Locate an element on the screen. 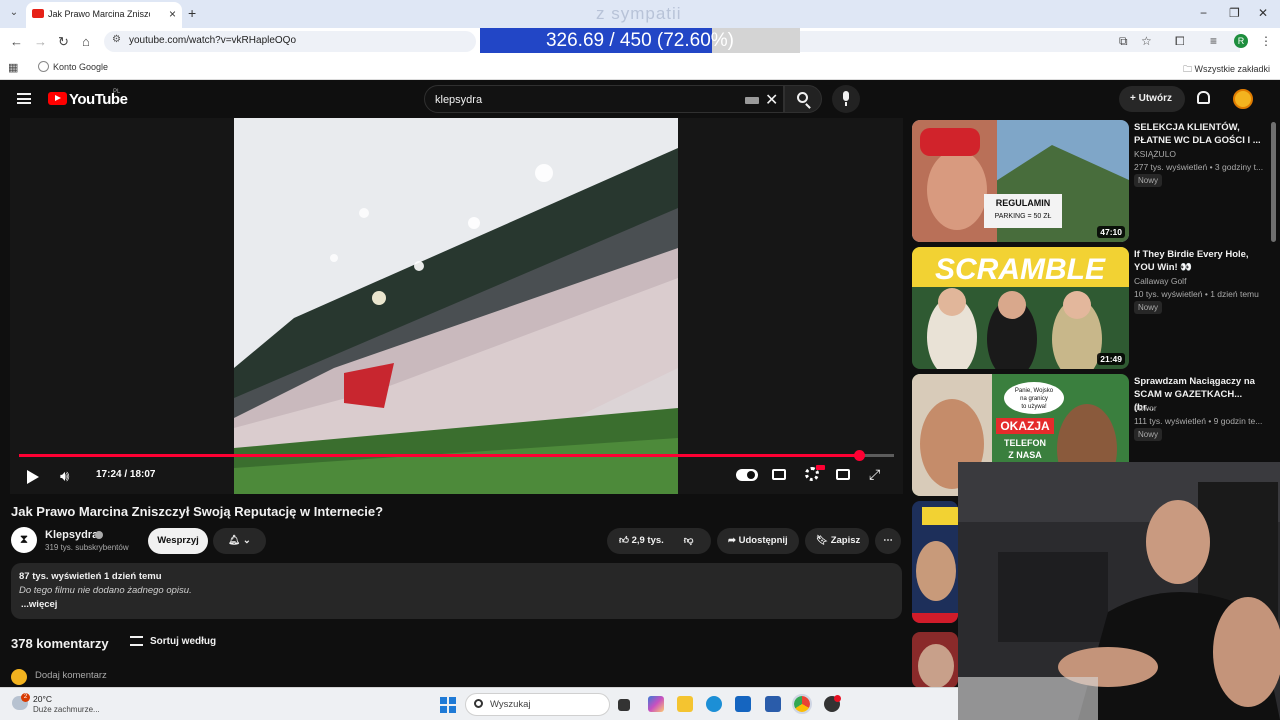 The width and height of the screenshot is (1280, 720). add-comment-input: Dodaj komentarz is located at coordinates (71, 675).